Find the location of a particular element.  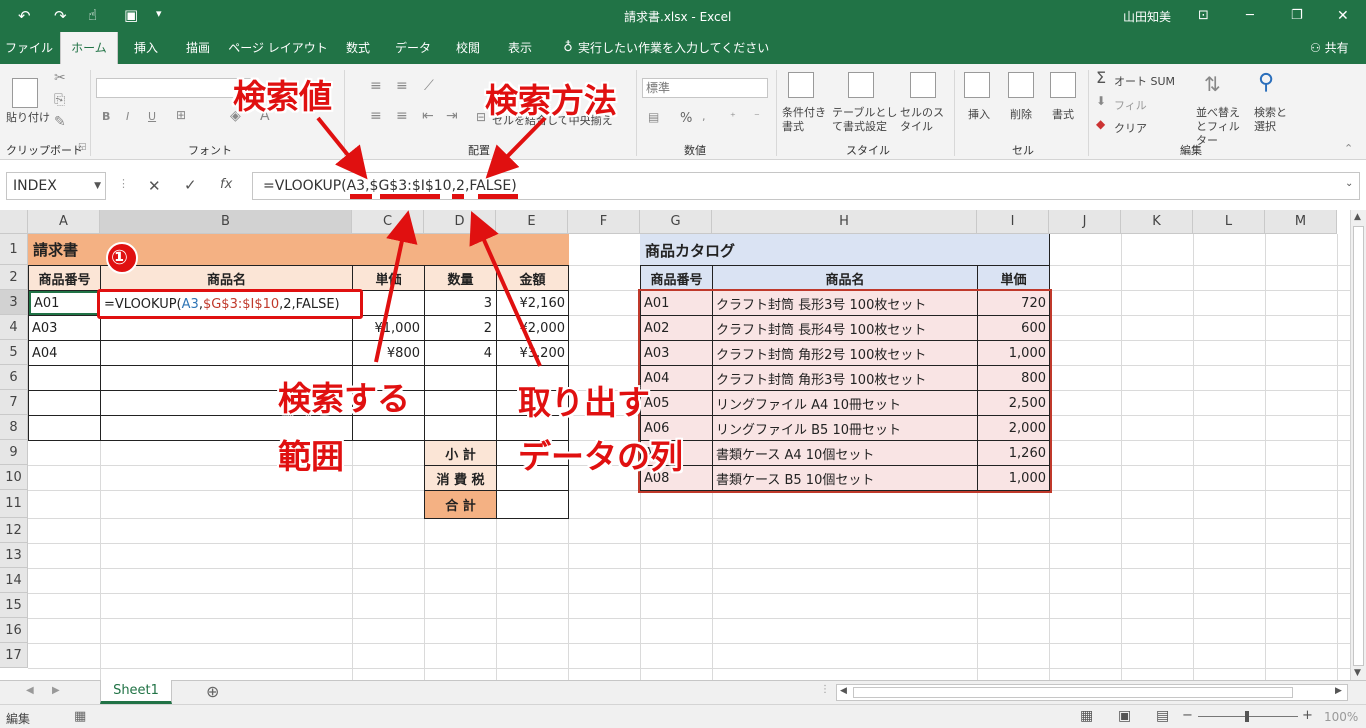

underline-false is located at coordinates (498, 196).